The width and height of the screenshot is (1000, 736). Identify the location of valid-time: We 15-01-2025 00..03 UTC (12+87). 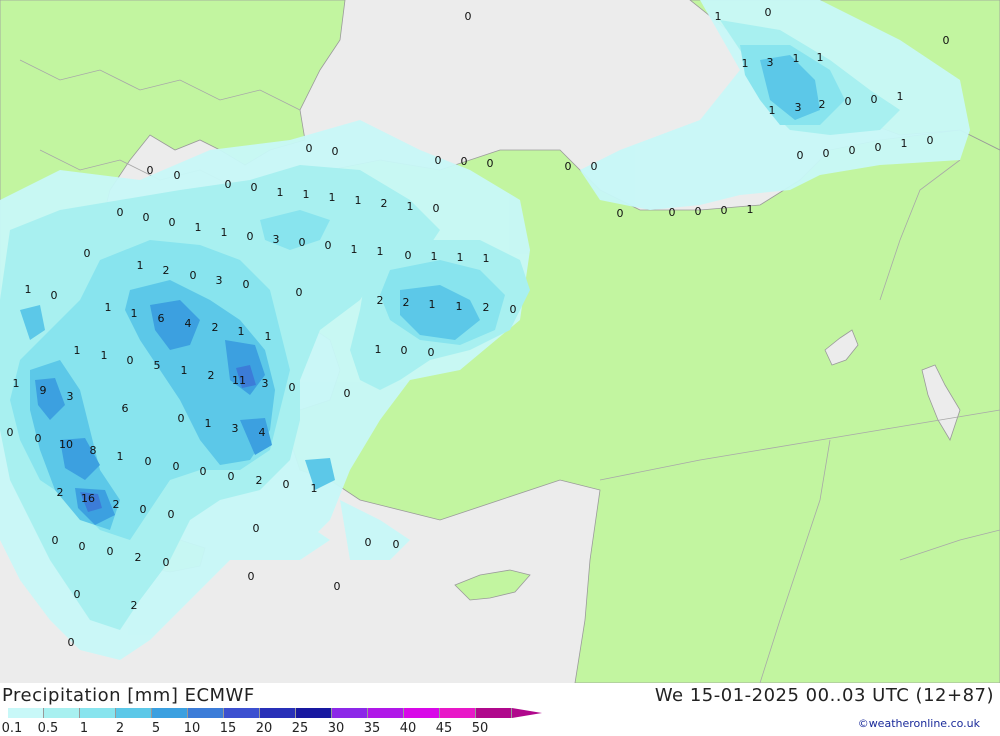
(824, 695).